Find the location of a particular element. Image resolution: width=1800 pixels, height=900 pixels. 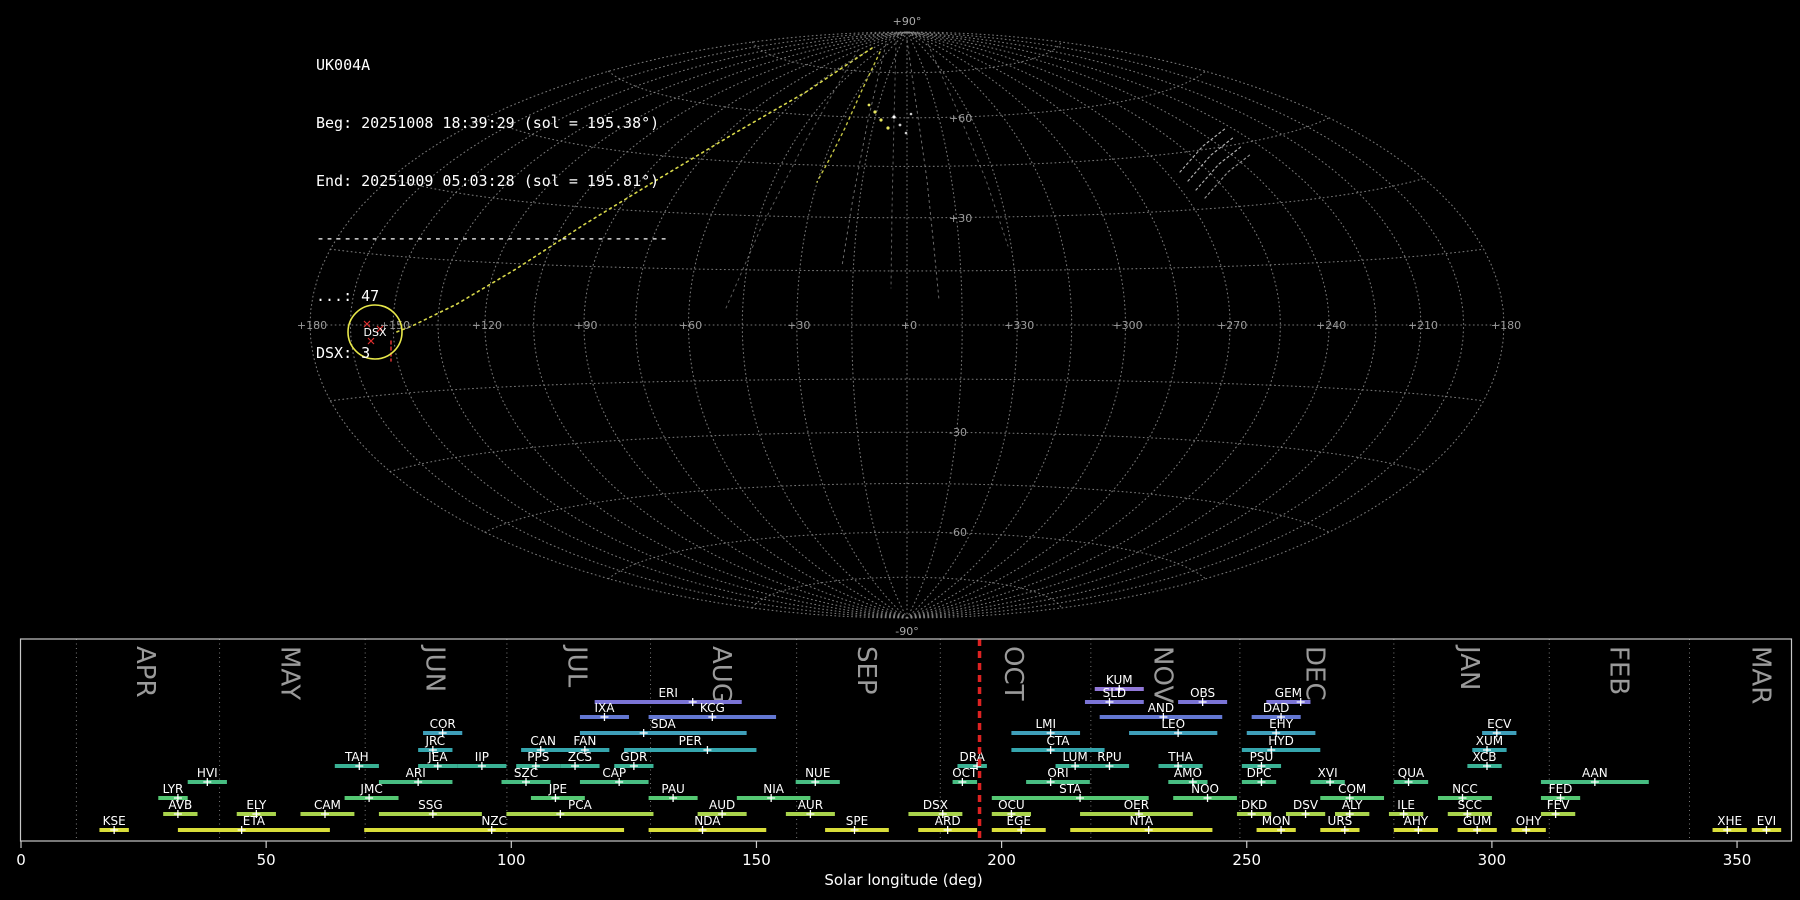

sporadic-count: ...: 47 is located at coordinates (348, 295).